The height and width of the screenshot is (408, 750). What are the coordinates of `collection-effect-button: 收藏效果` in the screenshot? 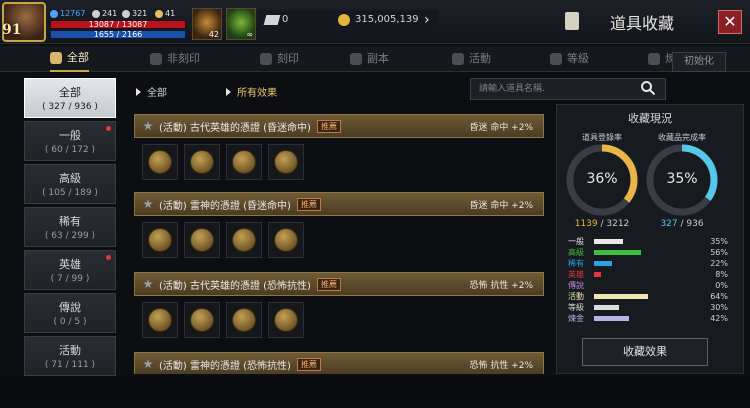 It's located at (645, 352).